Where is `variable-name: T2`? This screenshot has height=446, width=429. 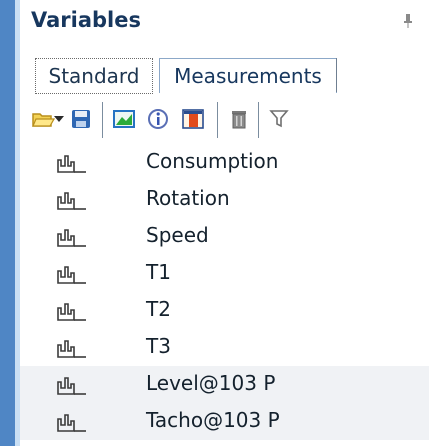 variable-name: T2 is located at coordinates (158, 309).